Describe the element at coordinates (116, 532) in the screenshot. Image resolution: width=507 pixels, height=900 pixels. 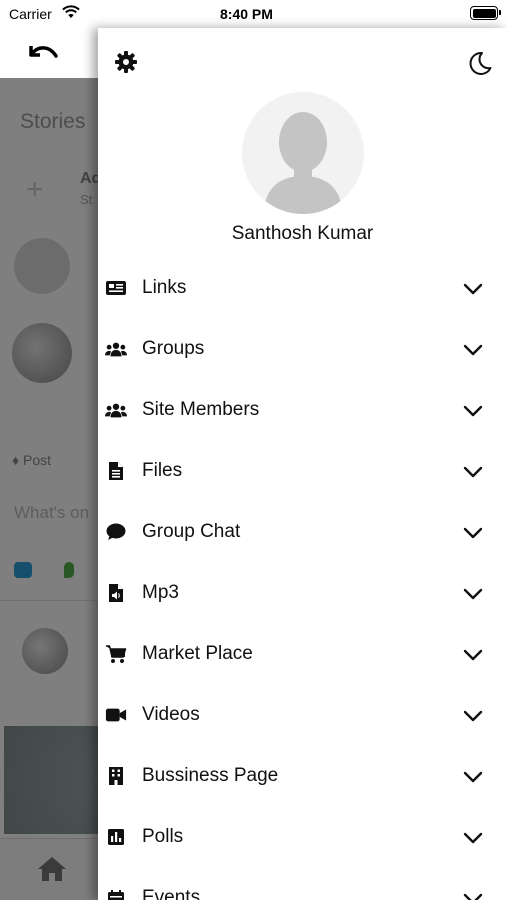
I see `chat-bubble-icon` at that location.